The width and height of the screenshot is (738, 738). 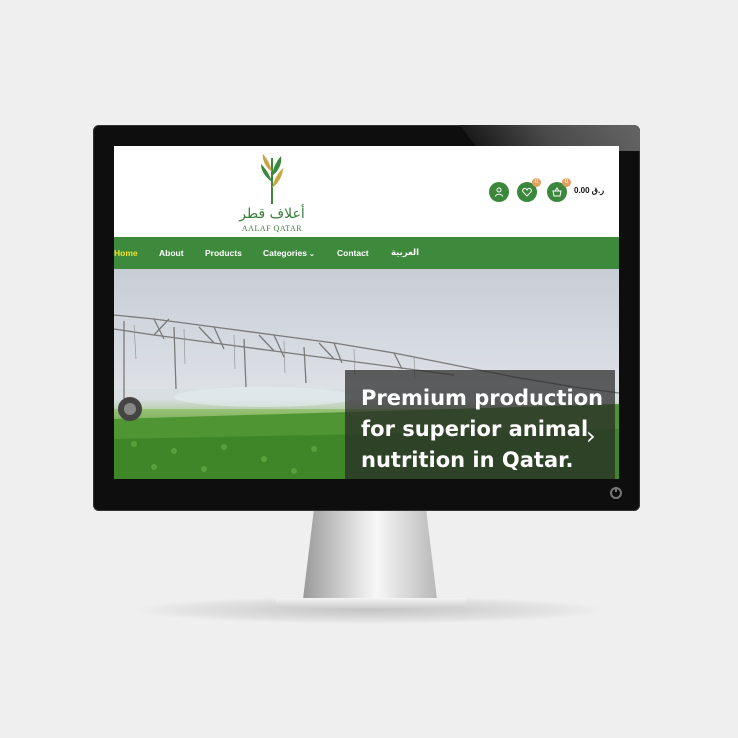 What do you see at coordinates (591, 436) in the screenshot?
I see `chevron-right-icon: ›` at bounding box center [591, 436].